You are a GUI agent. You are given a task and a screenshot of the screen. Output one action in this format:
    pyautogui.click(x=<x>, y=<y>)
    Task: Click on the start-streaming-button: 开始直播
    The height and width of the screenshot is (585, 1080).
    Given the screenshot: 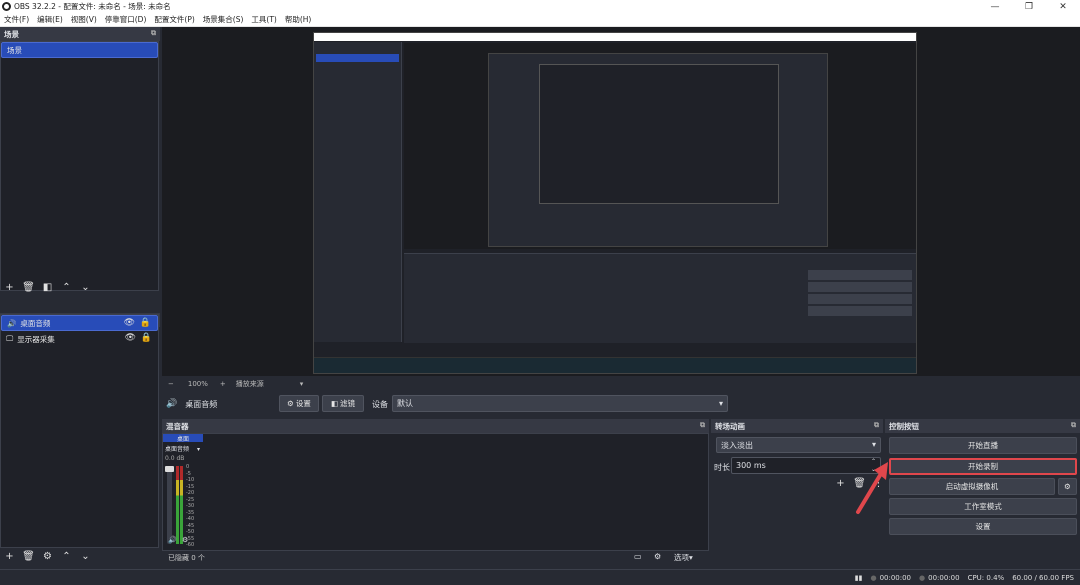 What is the action you would take?
    pyautogui.click(x=983, y=445)
    